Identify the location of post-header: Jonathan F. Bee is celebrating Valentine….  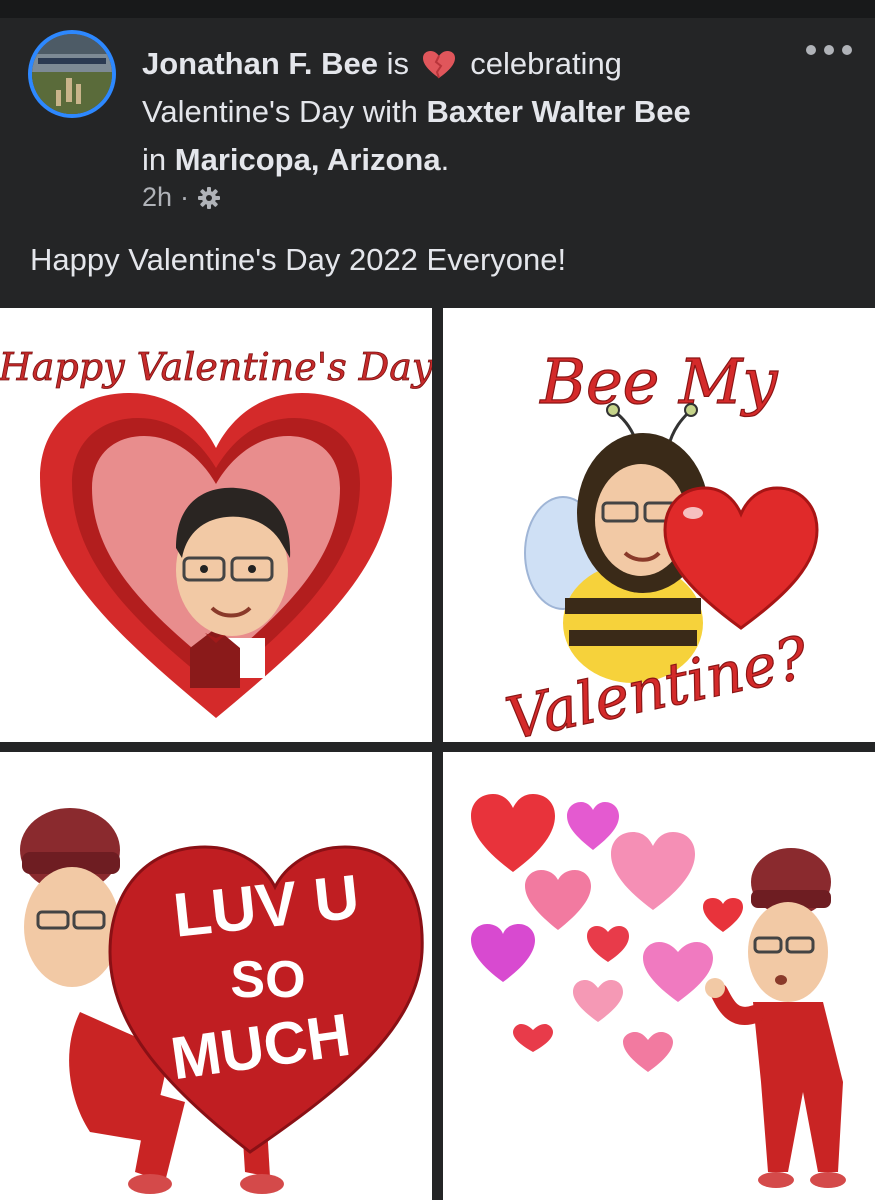
(462, 112).